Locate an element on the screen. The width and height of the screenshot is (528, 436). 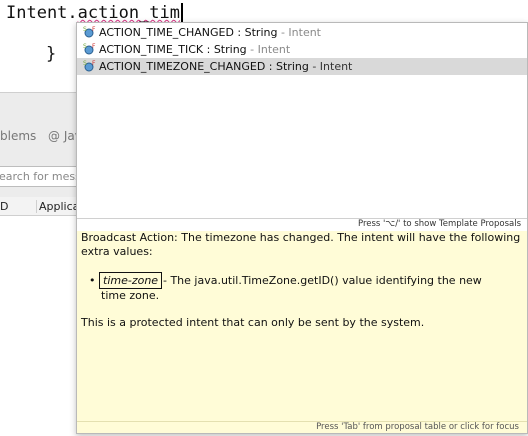
doc-param-name: time-zone is located at coordinates (131, 280).